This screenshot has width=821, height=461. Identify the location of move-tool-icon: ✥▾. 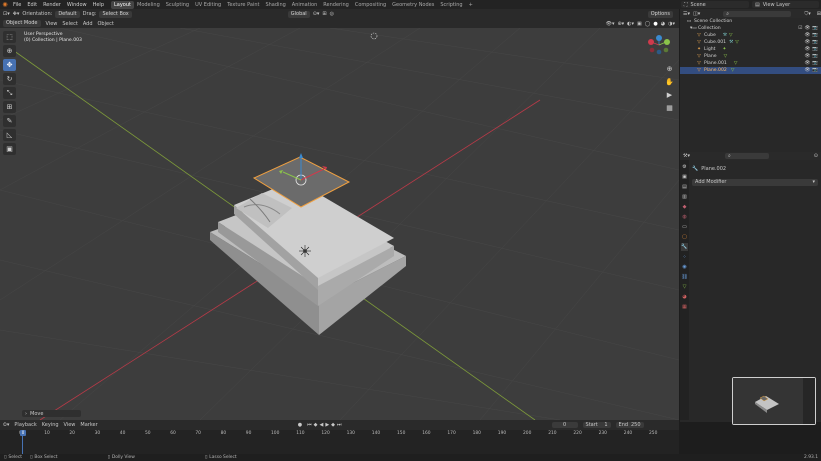
(16, 14).